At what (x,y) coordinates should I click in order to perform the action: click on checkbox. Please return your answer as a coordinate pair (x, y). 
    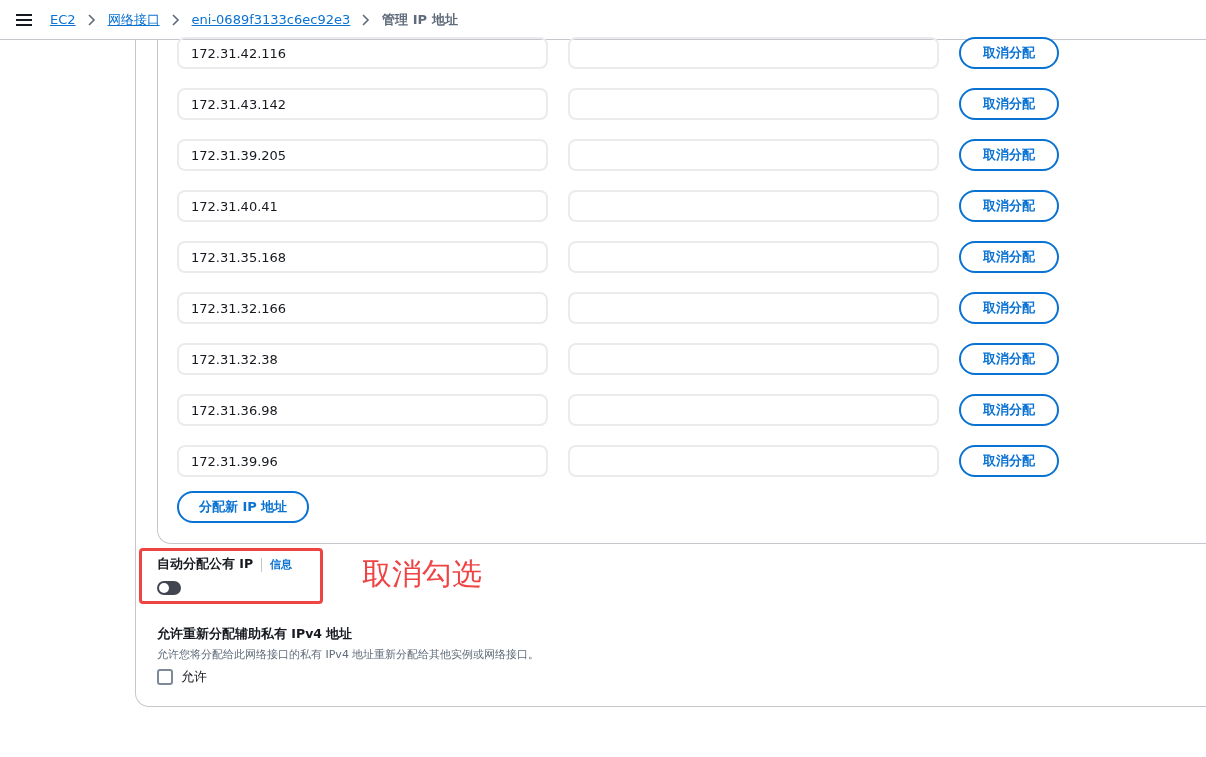
    Looking at the image, I should click on (165, 677).